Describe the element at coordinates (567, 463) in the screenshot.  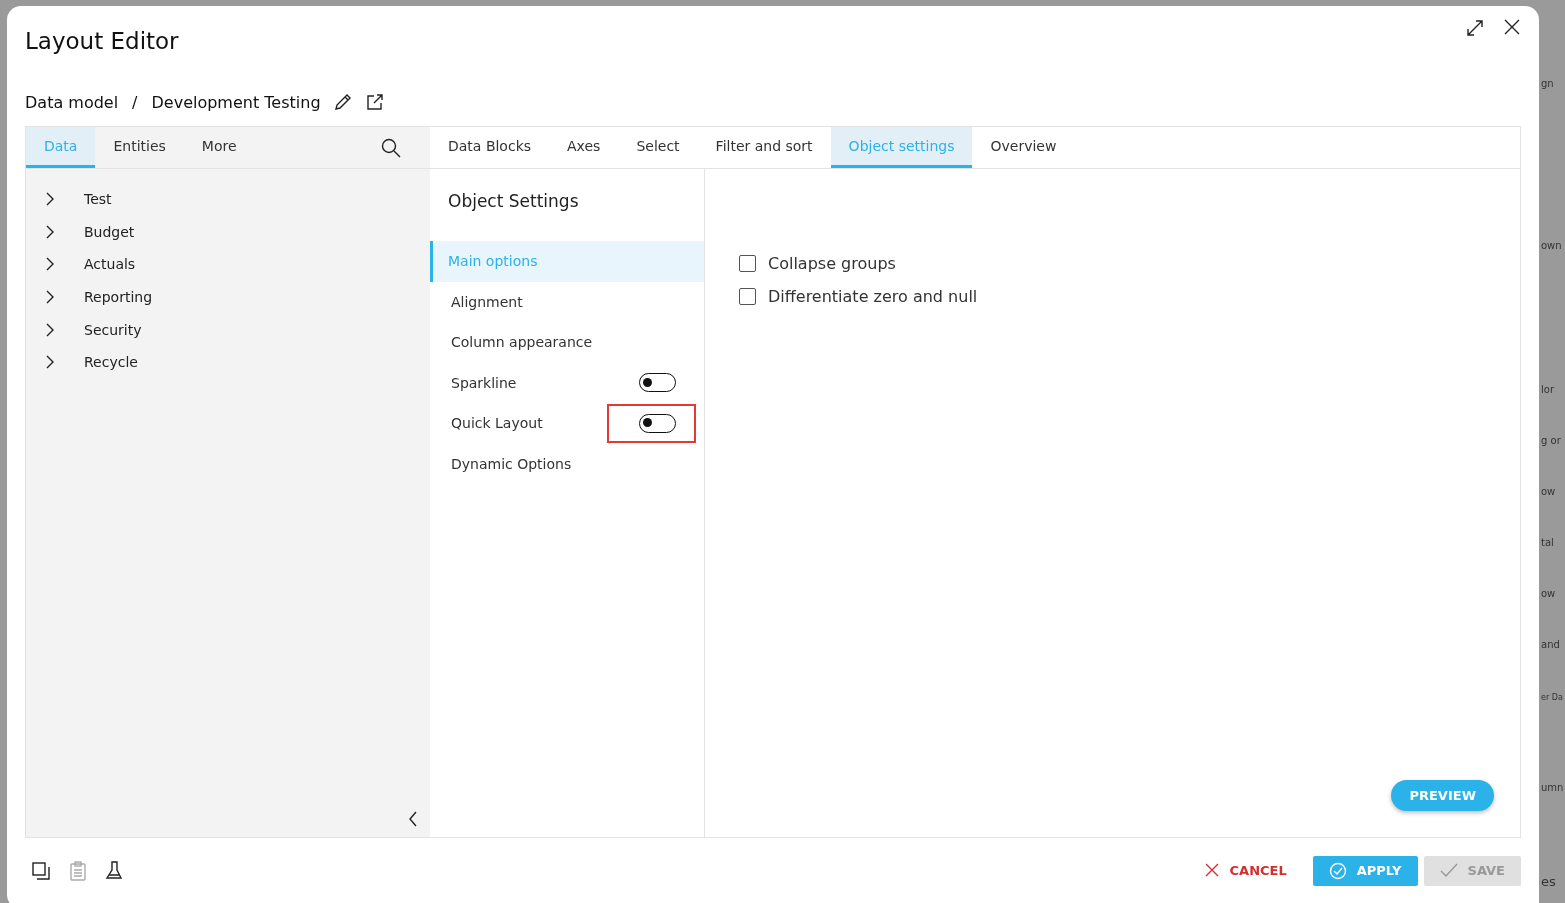
I see `nav-item: Dynamic Options` at that location.